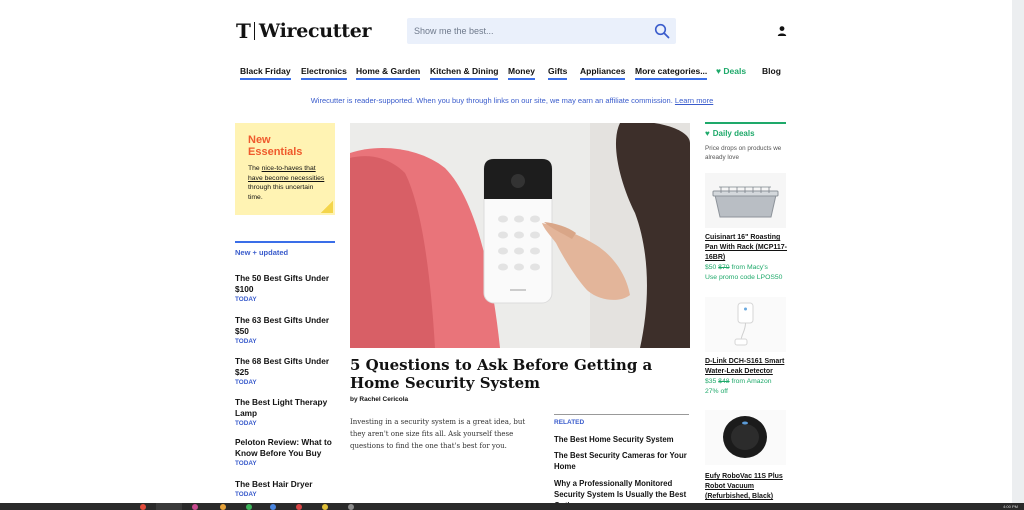 This screenshot has height=510, width=1024. What do you see at coordinates (694, 100) in the screenshot?
I see `learn-more-link: Learn more` at bounding box center [694, 100].